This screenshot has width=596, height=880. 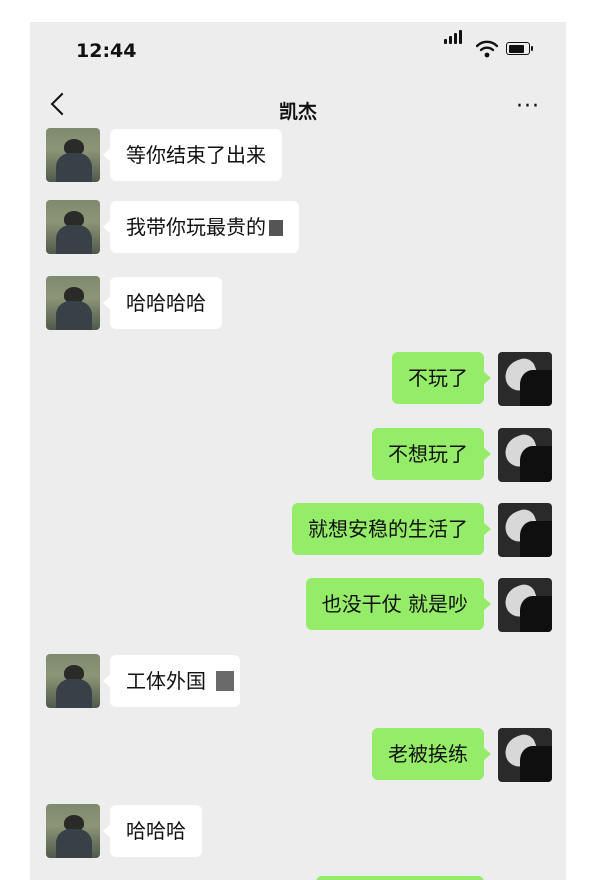 I want to click on received-message-bubble: 等你结束了出来, so click(x=192, y=155).